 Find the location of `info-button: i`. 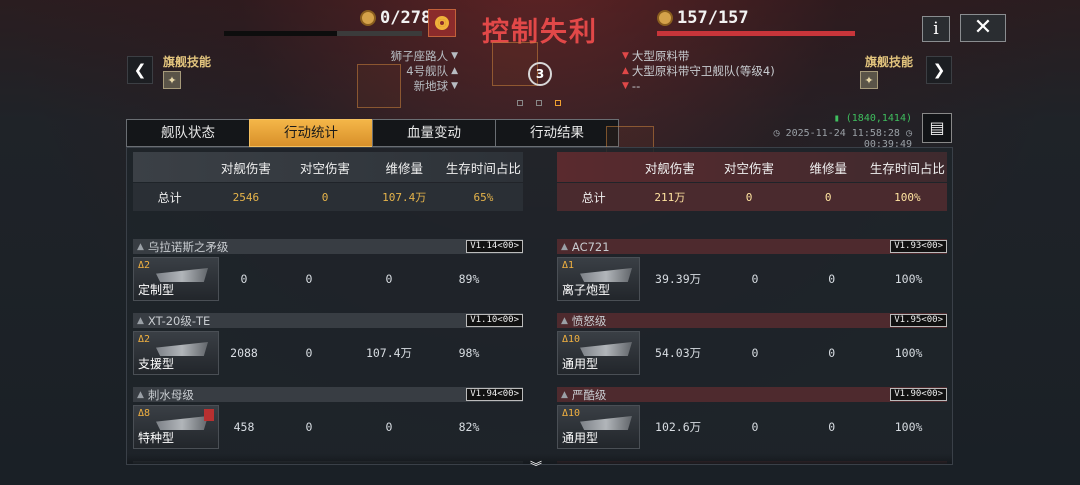

info-button: i is located at coordinates (936, 29).